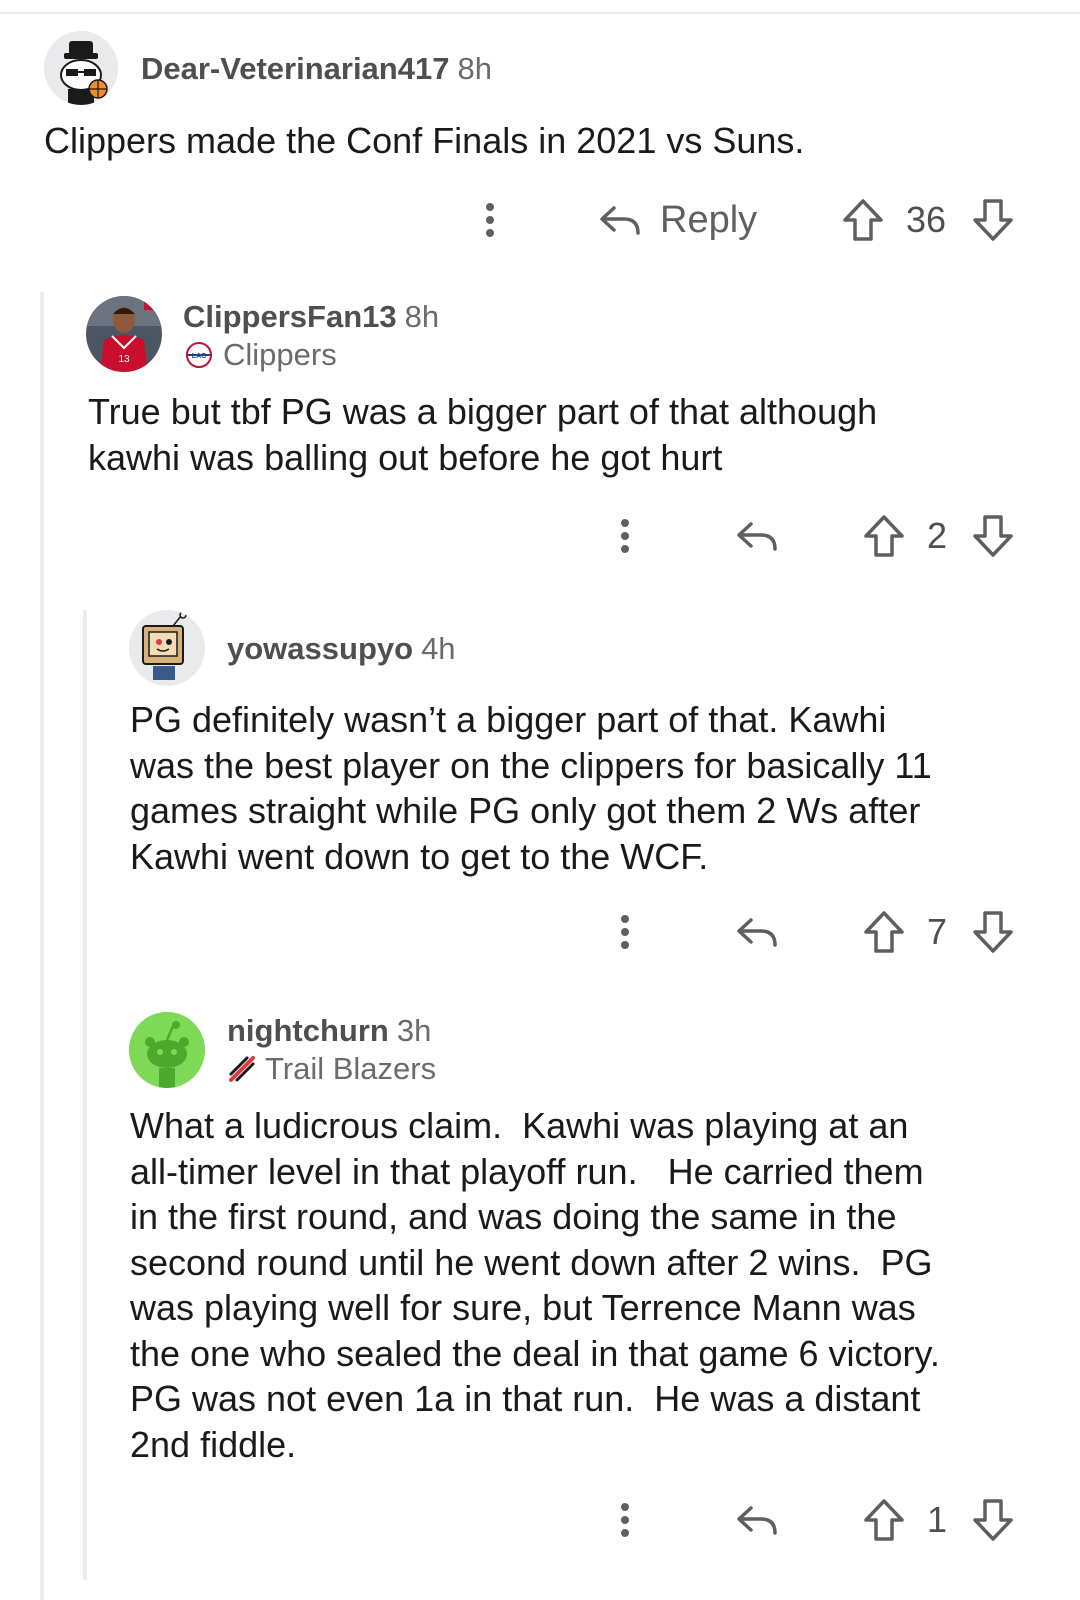 The image size is (1080, 1600). I want to click on vote-score: 2, so click(937, 535).